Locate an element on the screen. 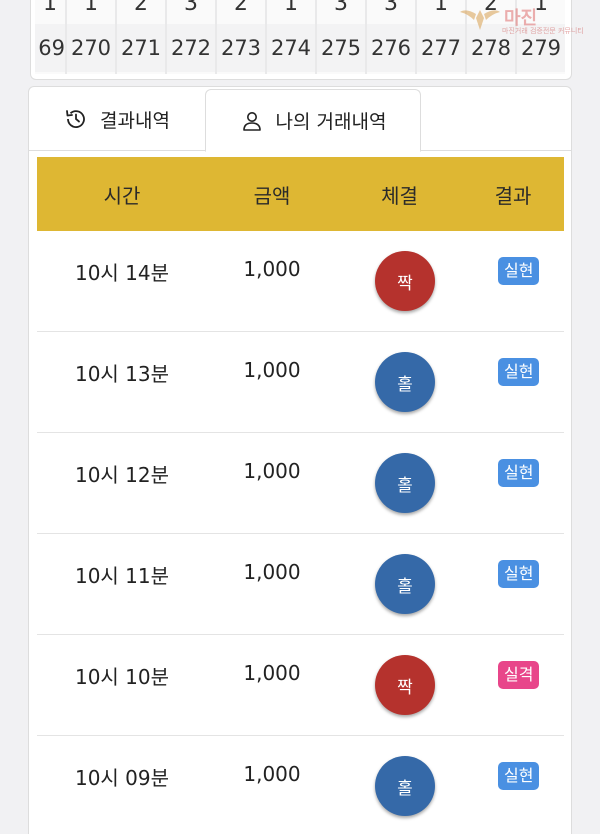  history-icon is located at coordinates (75, 119).